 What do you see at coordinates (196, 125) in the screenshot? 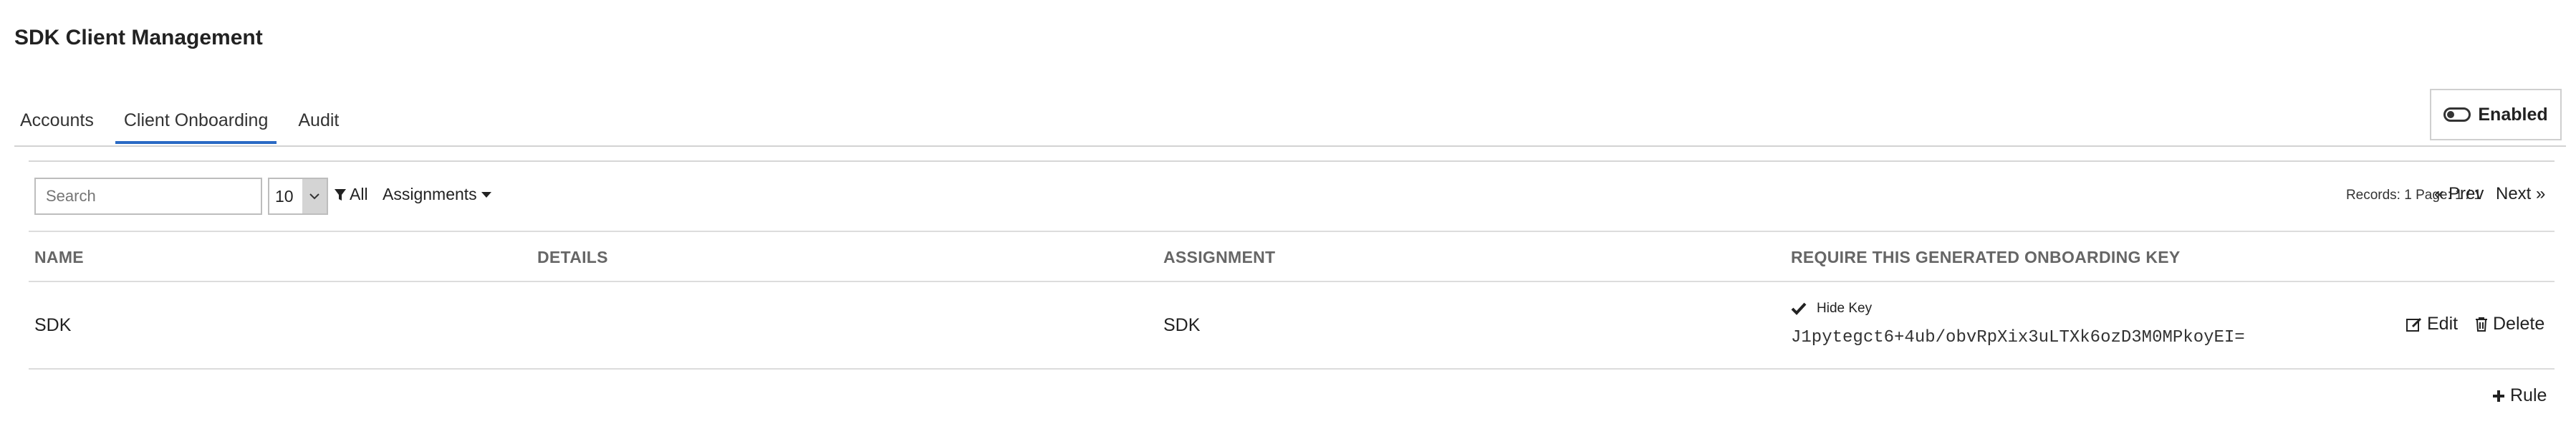
I see `tab-client-onboarding: Client Onboarding` at bounding box center [196, 125].